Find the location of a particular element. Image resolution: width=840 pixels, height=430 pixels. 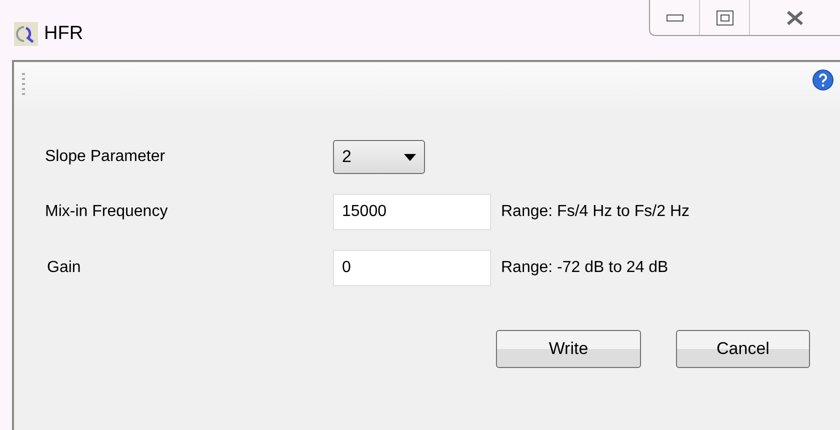

field-label: Slope Parameter is located at coordinates (105, 157).